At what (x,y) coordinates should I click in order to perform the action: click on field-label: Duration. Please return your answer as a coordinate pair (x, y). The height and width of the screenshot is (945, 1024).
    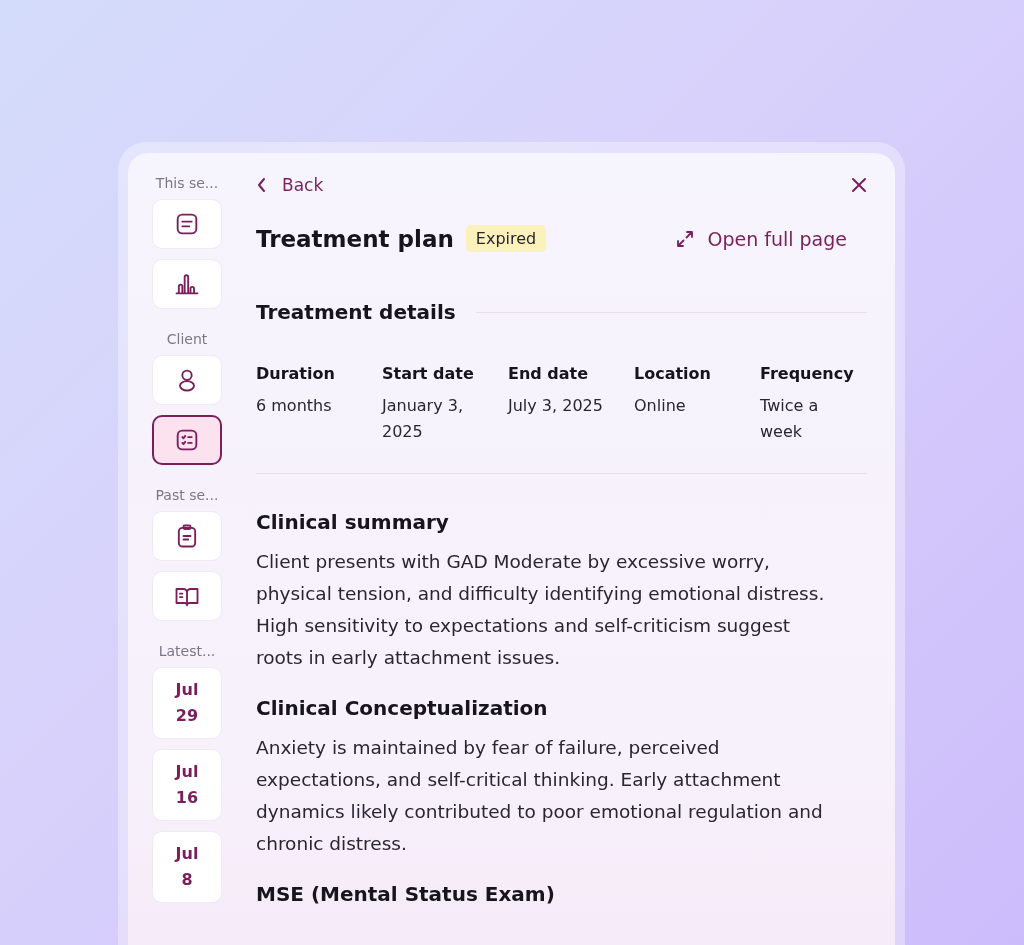
    Looking at the image, I should click on (296, 373).